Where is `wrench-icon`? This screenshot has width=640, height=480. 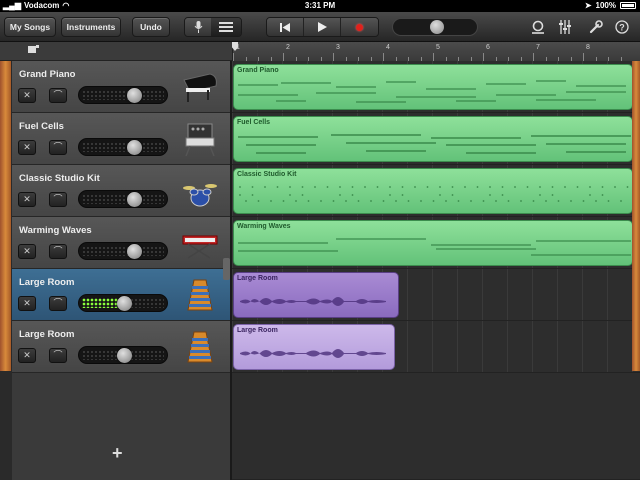
wrench-icon is located at coordinates (596, 28).